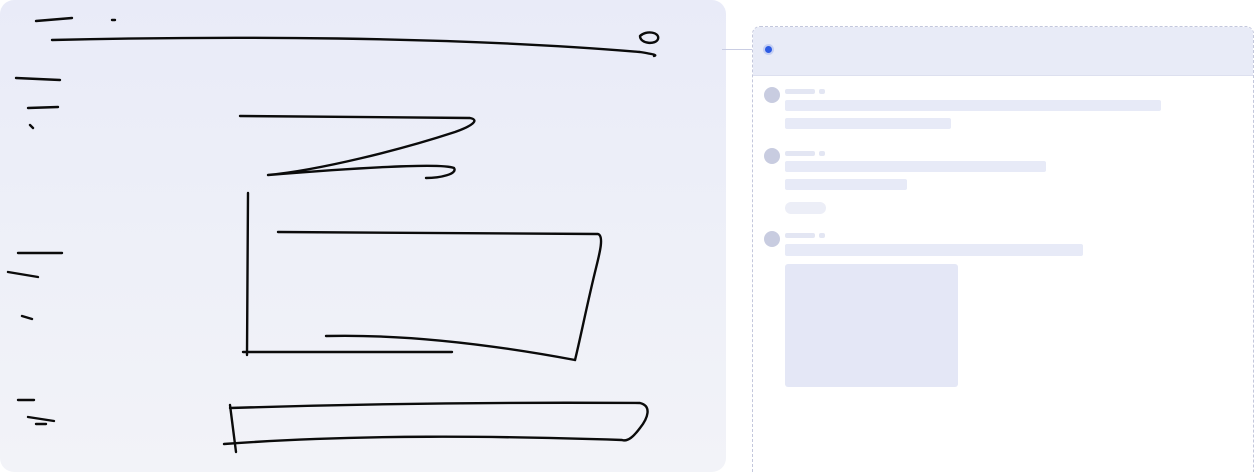 The width and height of the screenshot is (1255, 472). What do you see at coordinates (357, 147) in the screenshot?
I see `sketch-zigzag-heading` at bounding box center [357, 147].